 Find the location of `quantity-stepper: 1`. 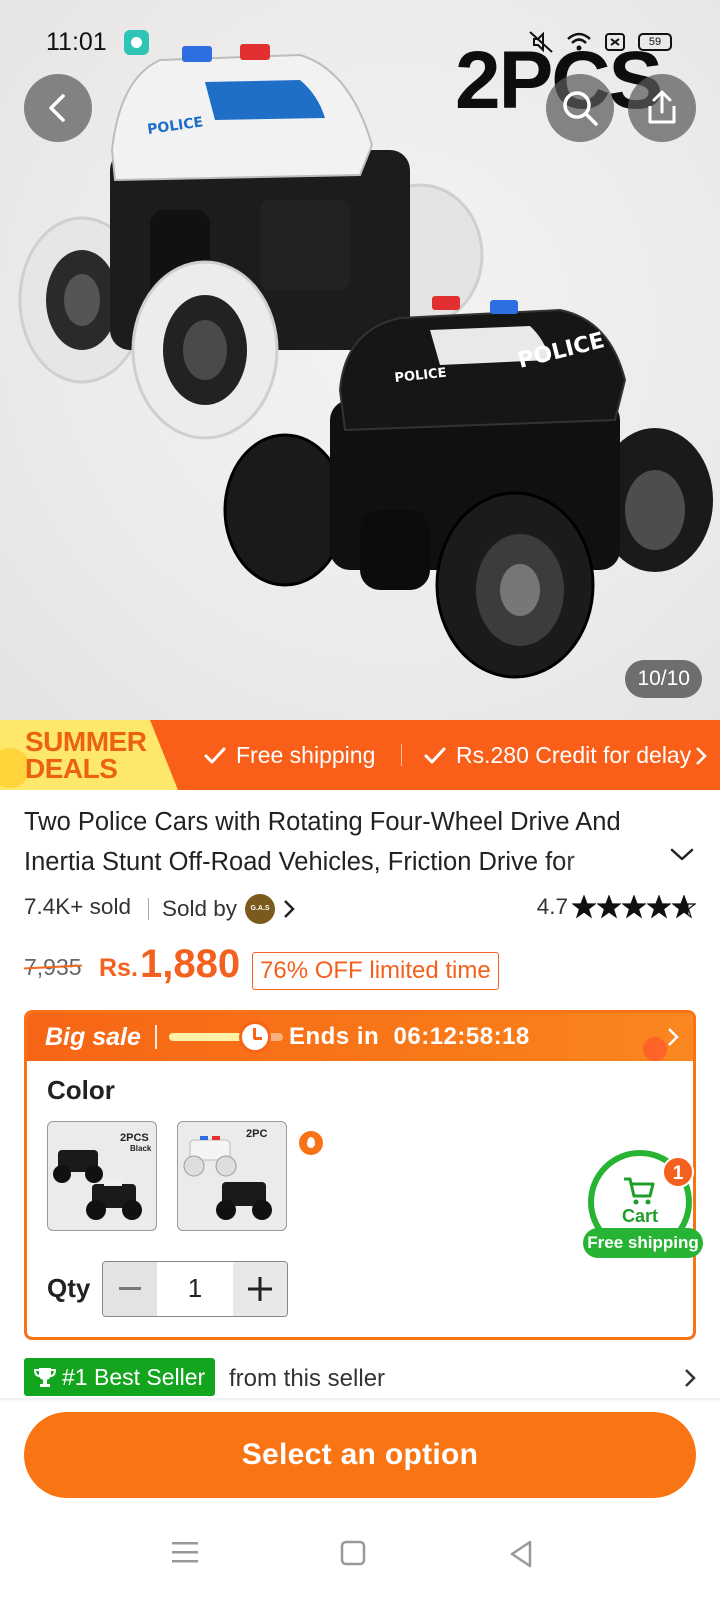

quantity-stepper: 1 is located at coordinates (195, 1289).